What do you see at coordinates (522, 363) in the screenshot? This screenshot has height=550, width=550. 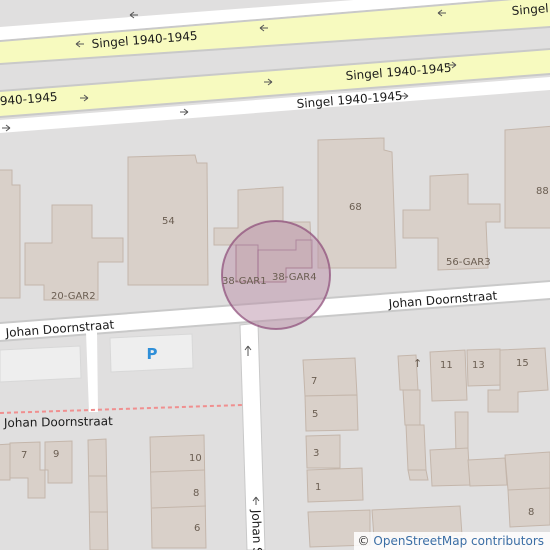 I see `house-number: 15` at bounding box center [522, 363].